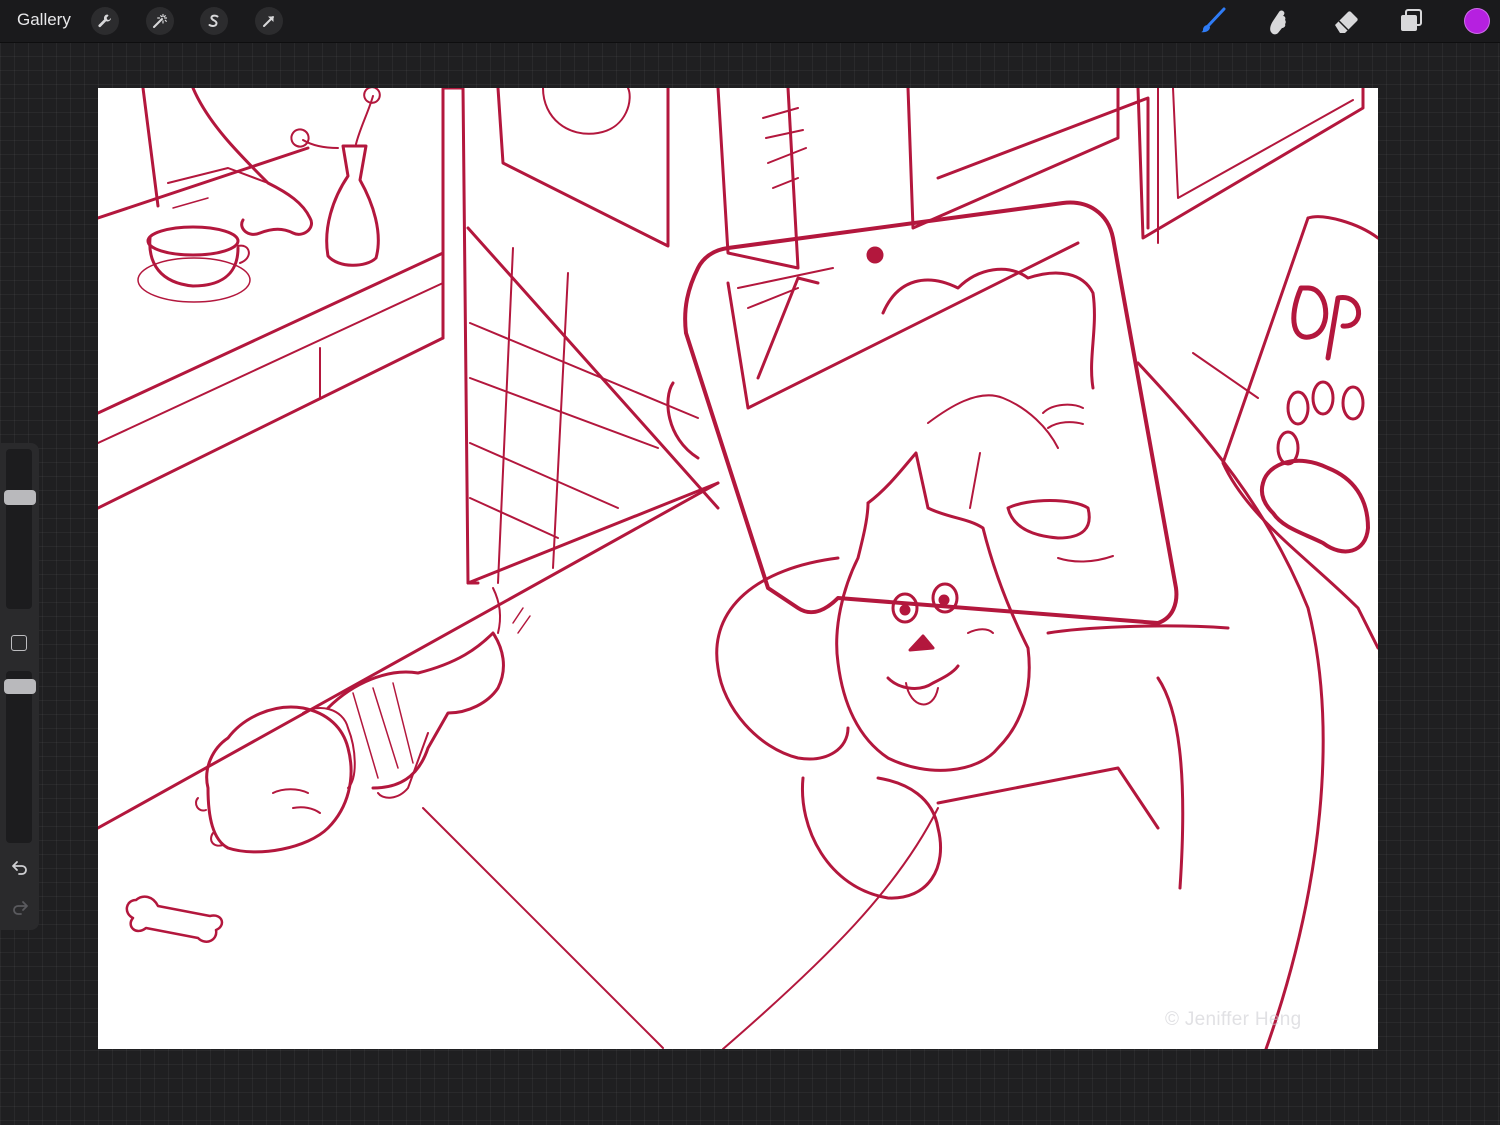  Describe the element at coordinates (19, 757) in the screenshot. I see `opacity-slider-track` at that location.